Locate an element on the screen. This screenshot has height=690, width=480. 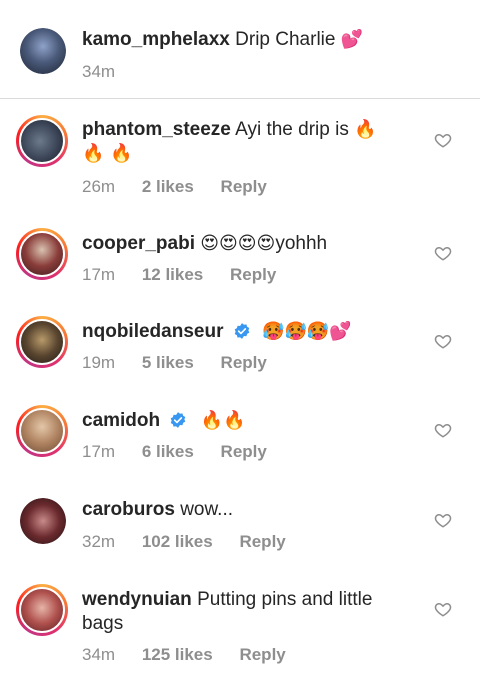
username: caroburos is located at coordinates (128, 509).